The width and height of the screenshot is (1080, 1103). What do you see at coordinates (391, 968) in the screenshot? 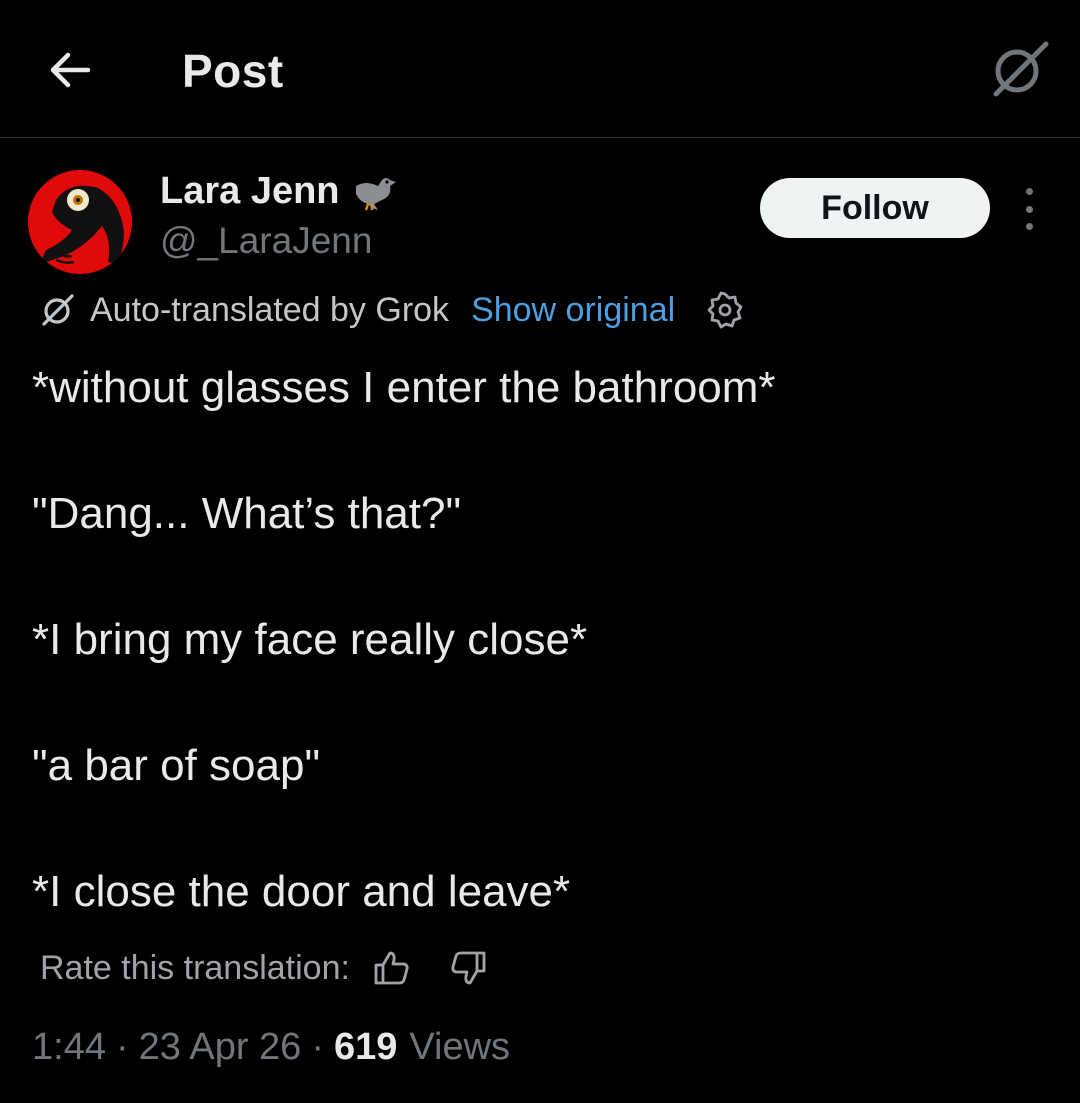
I see `thumbs-up-icon` at bounding box center [391, 968].